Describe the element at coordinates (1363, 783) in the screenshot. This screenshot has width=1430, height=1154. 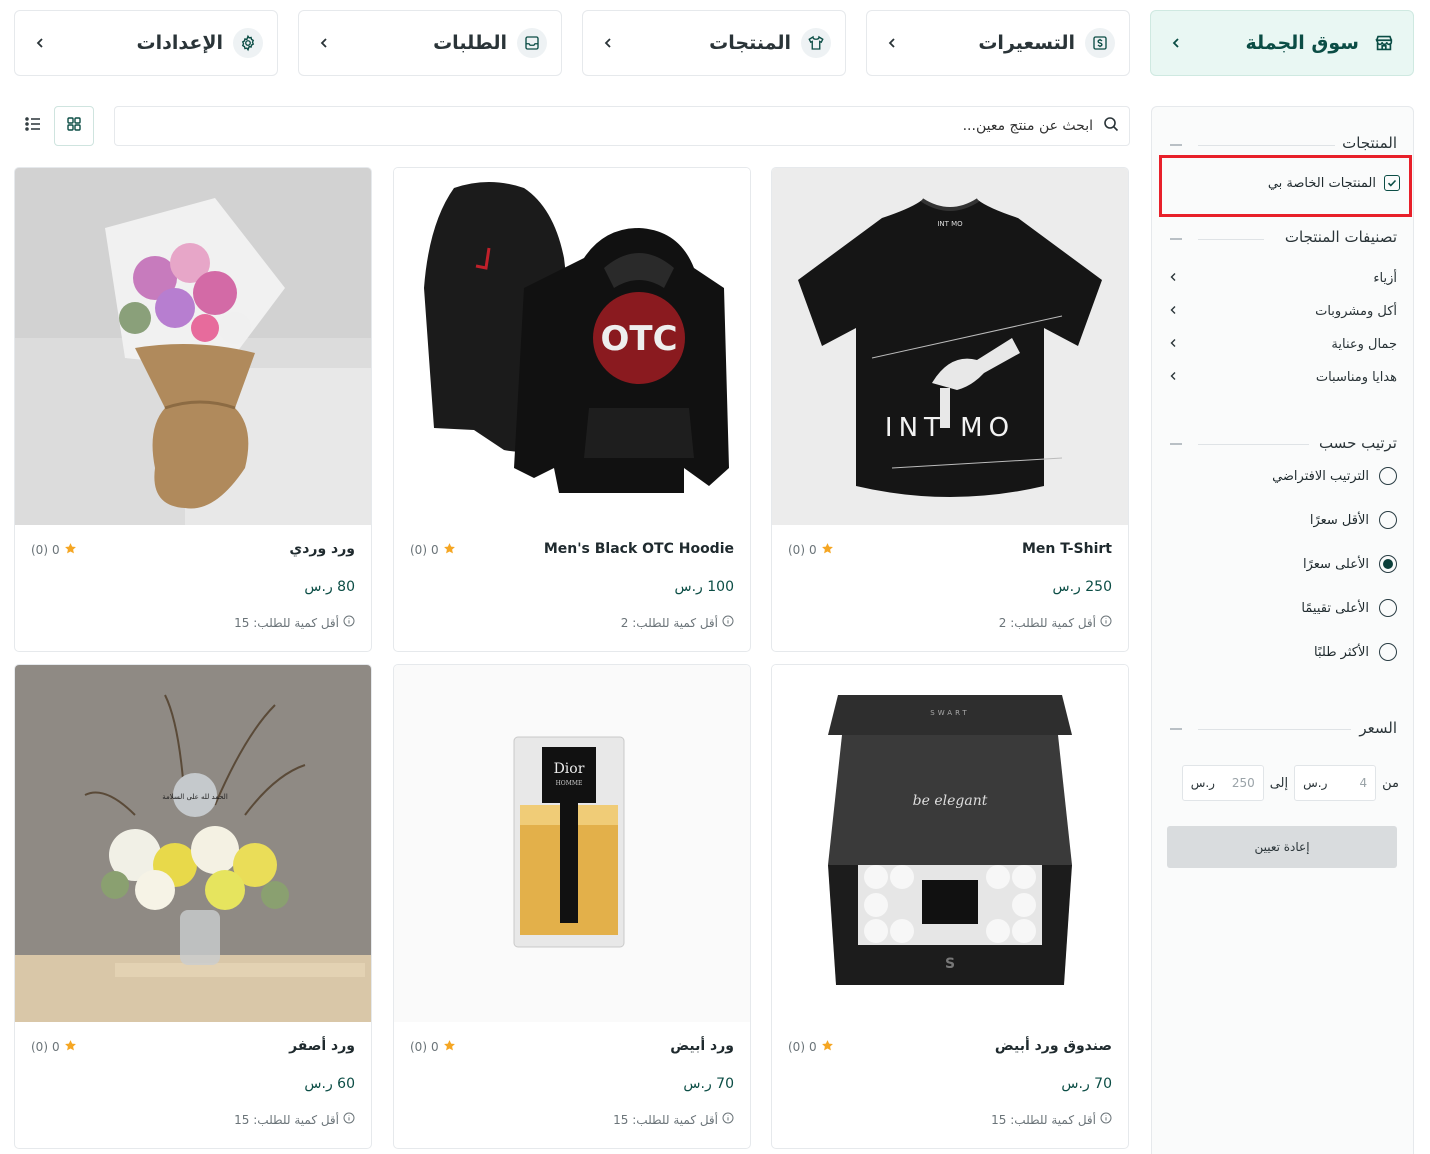
I see `price-min-value: 4` at that location.